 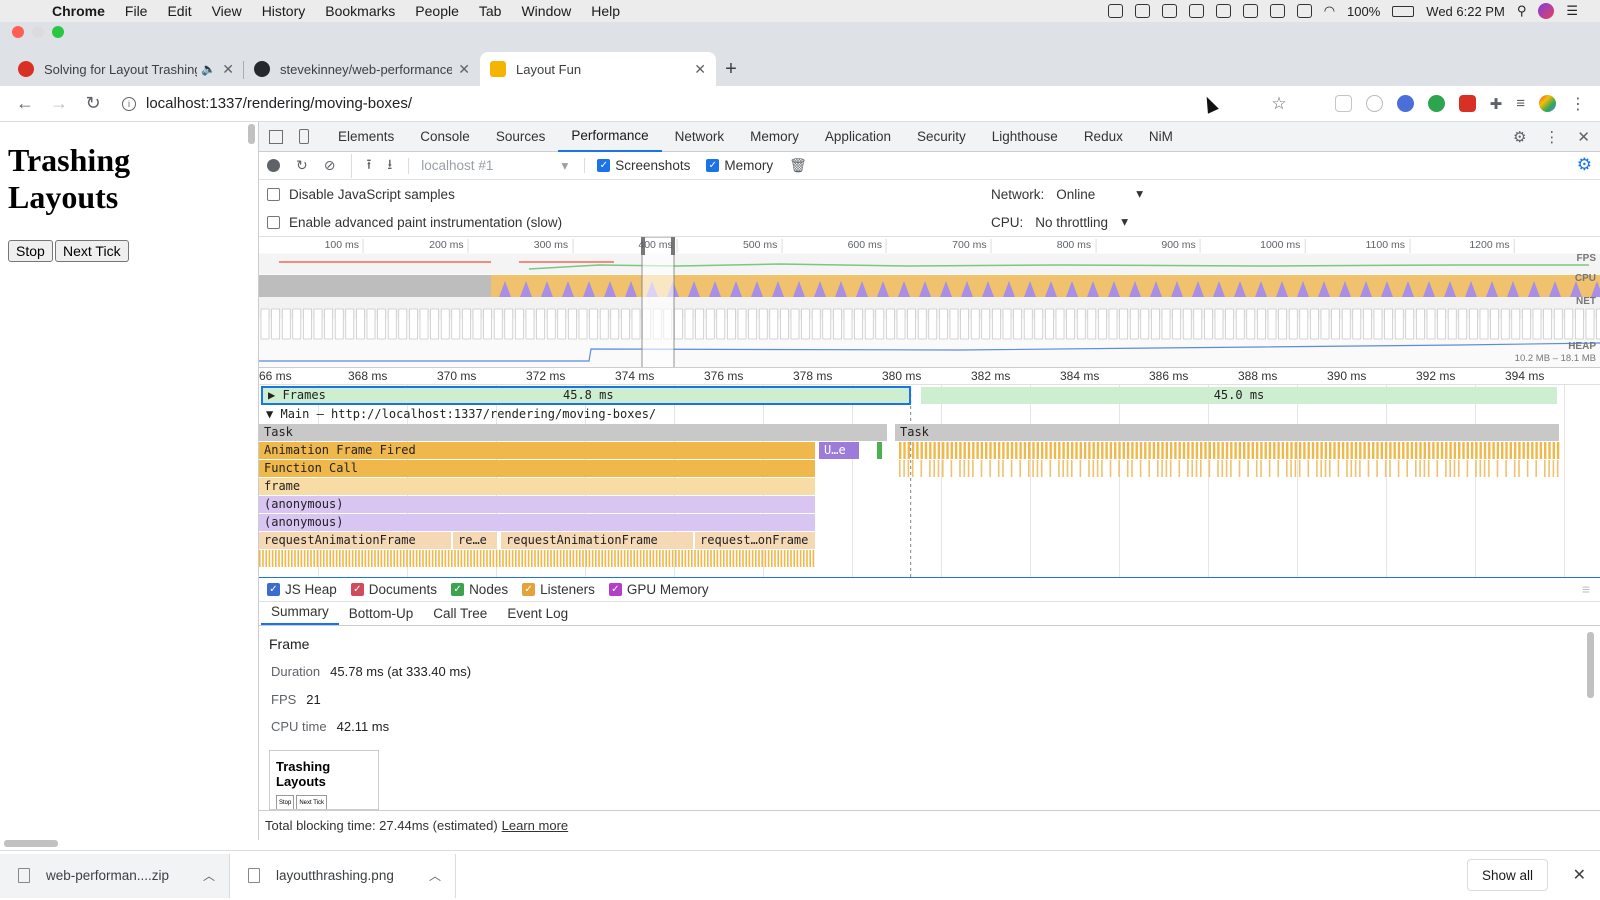 What do you see at coordinates (475, 540) in the screenshot?
I see `request-animation-frame-bar: re…e` at bounding box center [475, 540].